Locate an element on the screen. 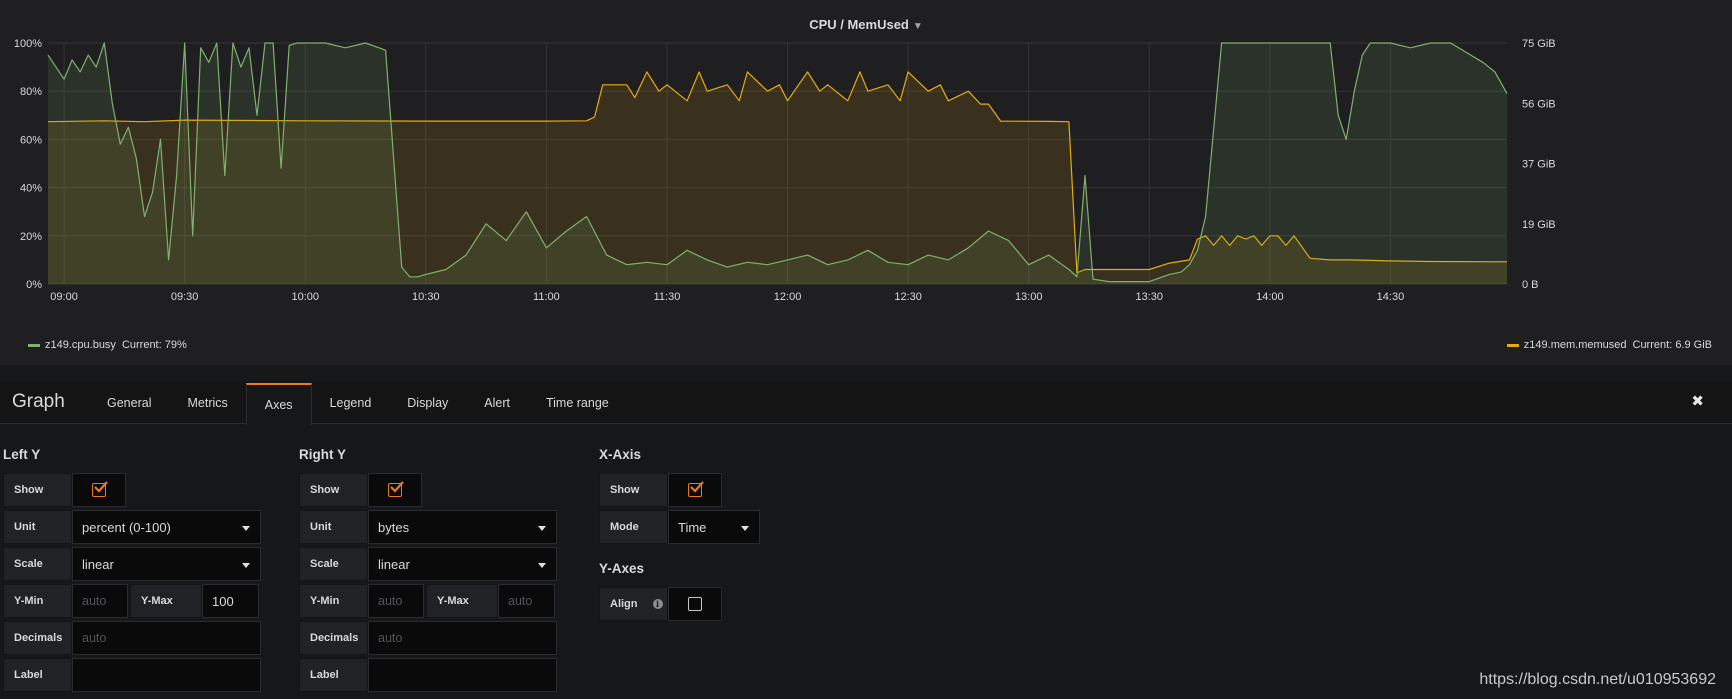 The height and width of the screenshot is (699, 1732). left-y-show-label: Show is located at coordinates (37, 490).